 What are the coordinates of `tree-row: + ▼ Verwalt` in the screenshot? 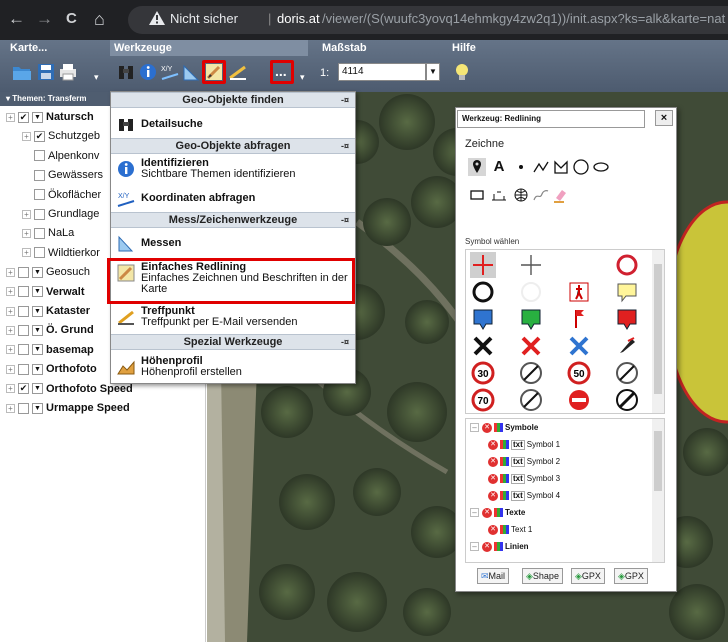 It's located at (45, 292).